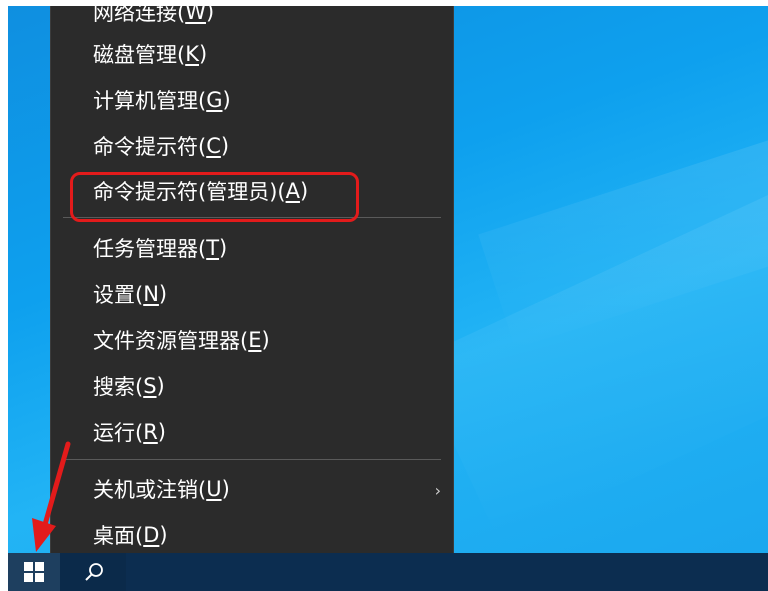 The image size is (768, 591). I want to click on menu-item-shutdown-or-signout: 关机或注销(U) ›, so click(252, 489).